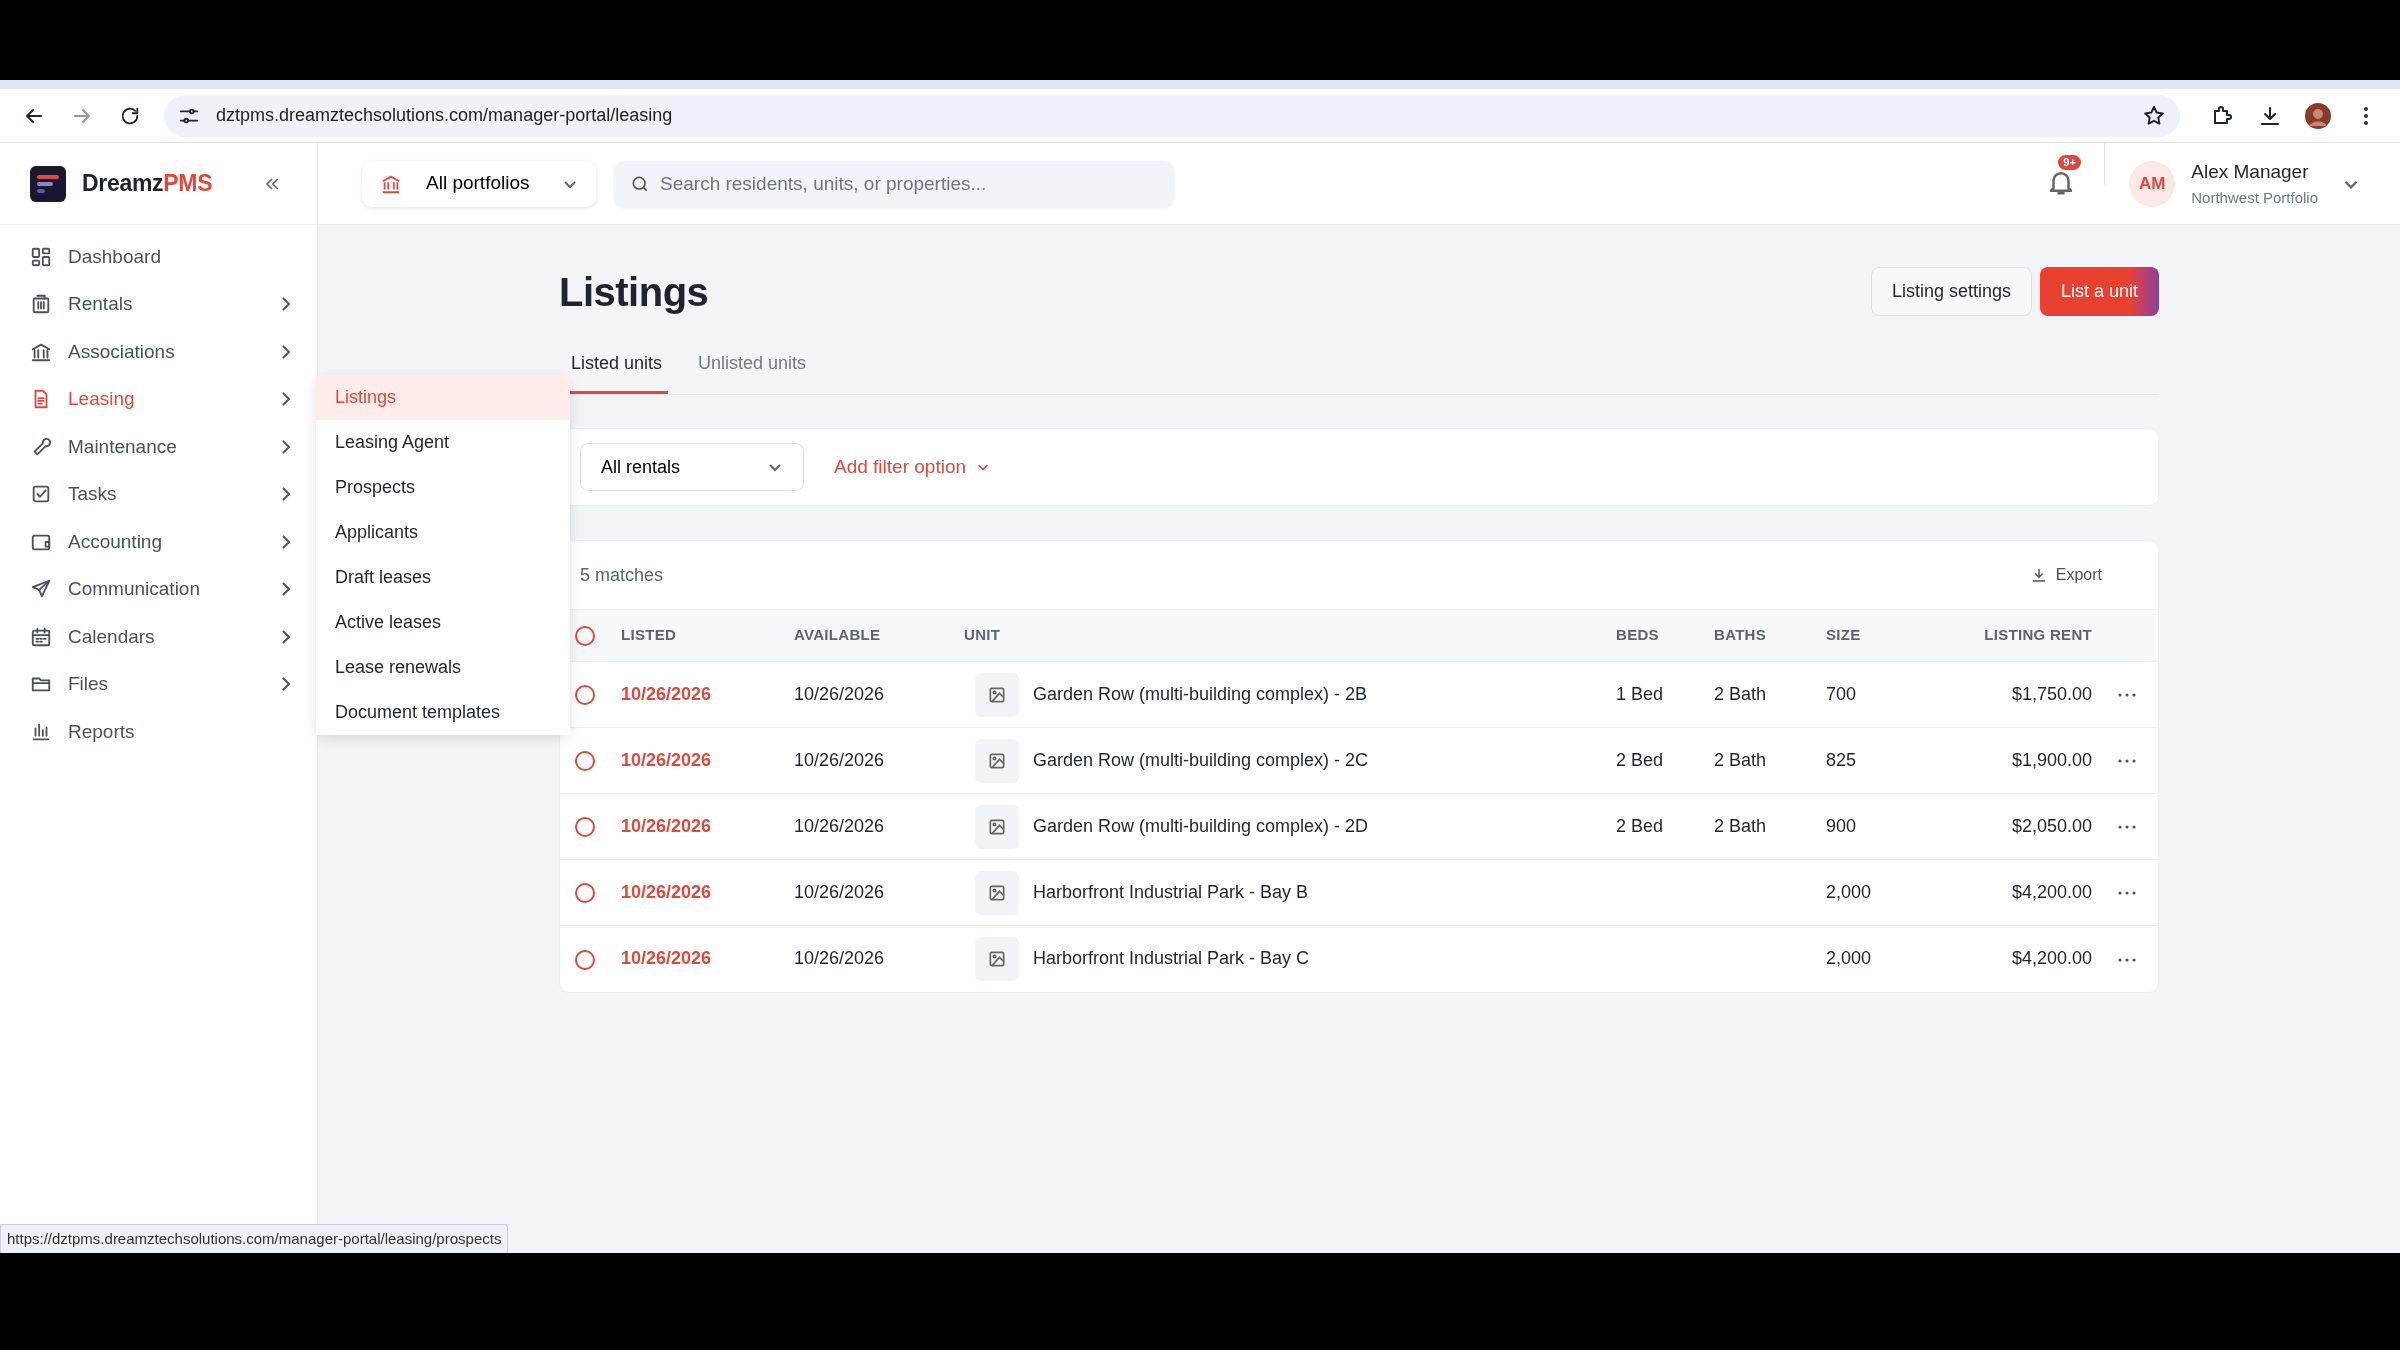  What do you see at coordinates (752, 372) in the screenshot?
I see `tab: Unlisted units` at bounding box center [752, 372].